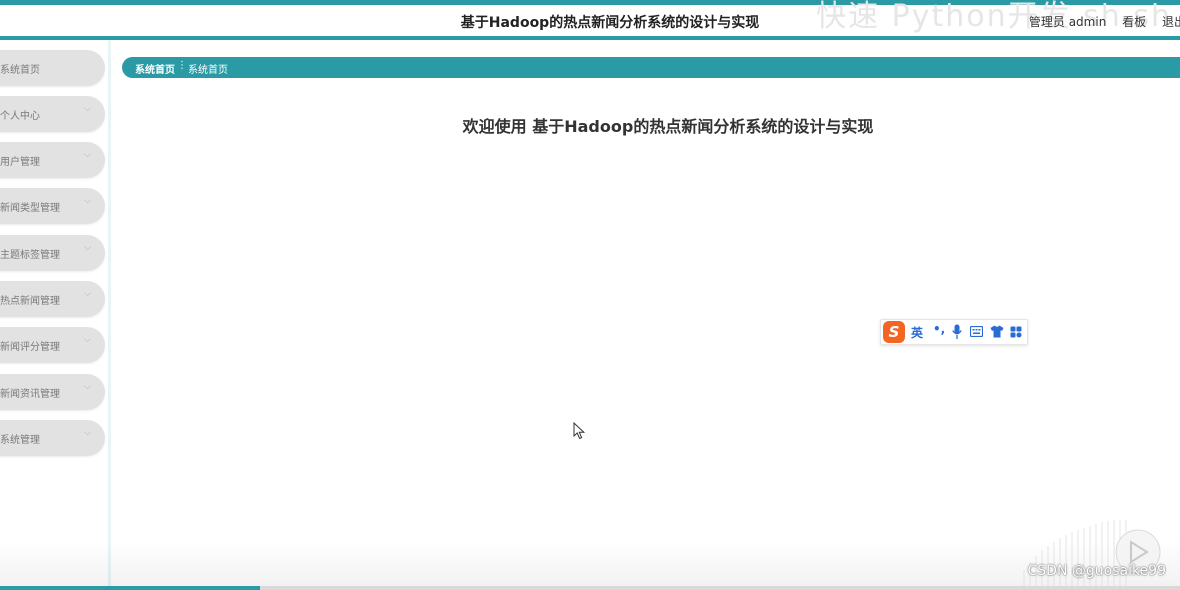  I want to click on ime-toolbar: S 英 •,, so click(954, 332).